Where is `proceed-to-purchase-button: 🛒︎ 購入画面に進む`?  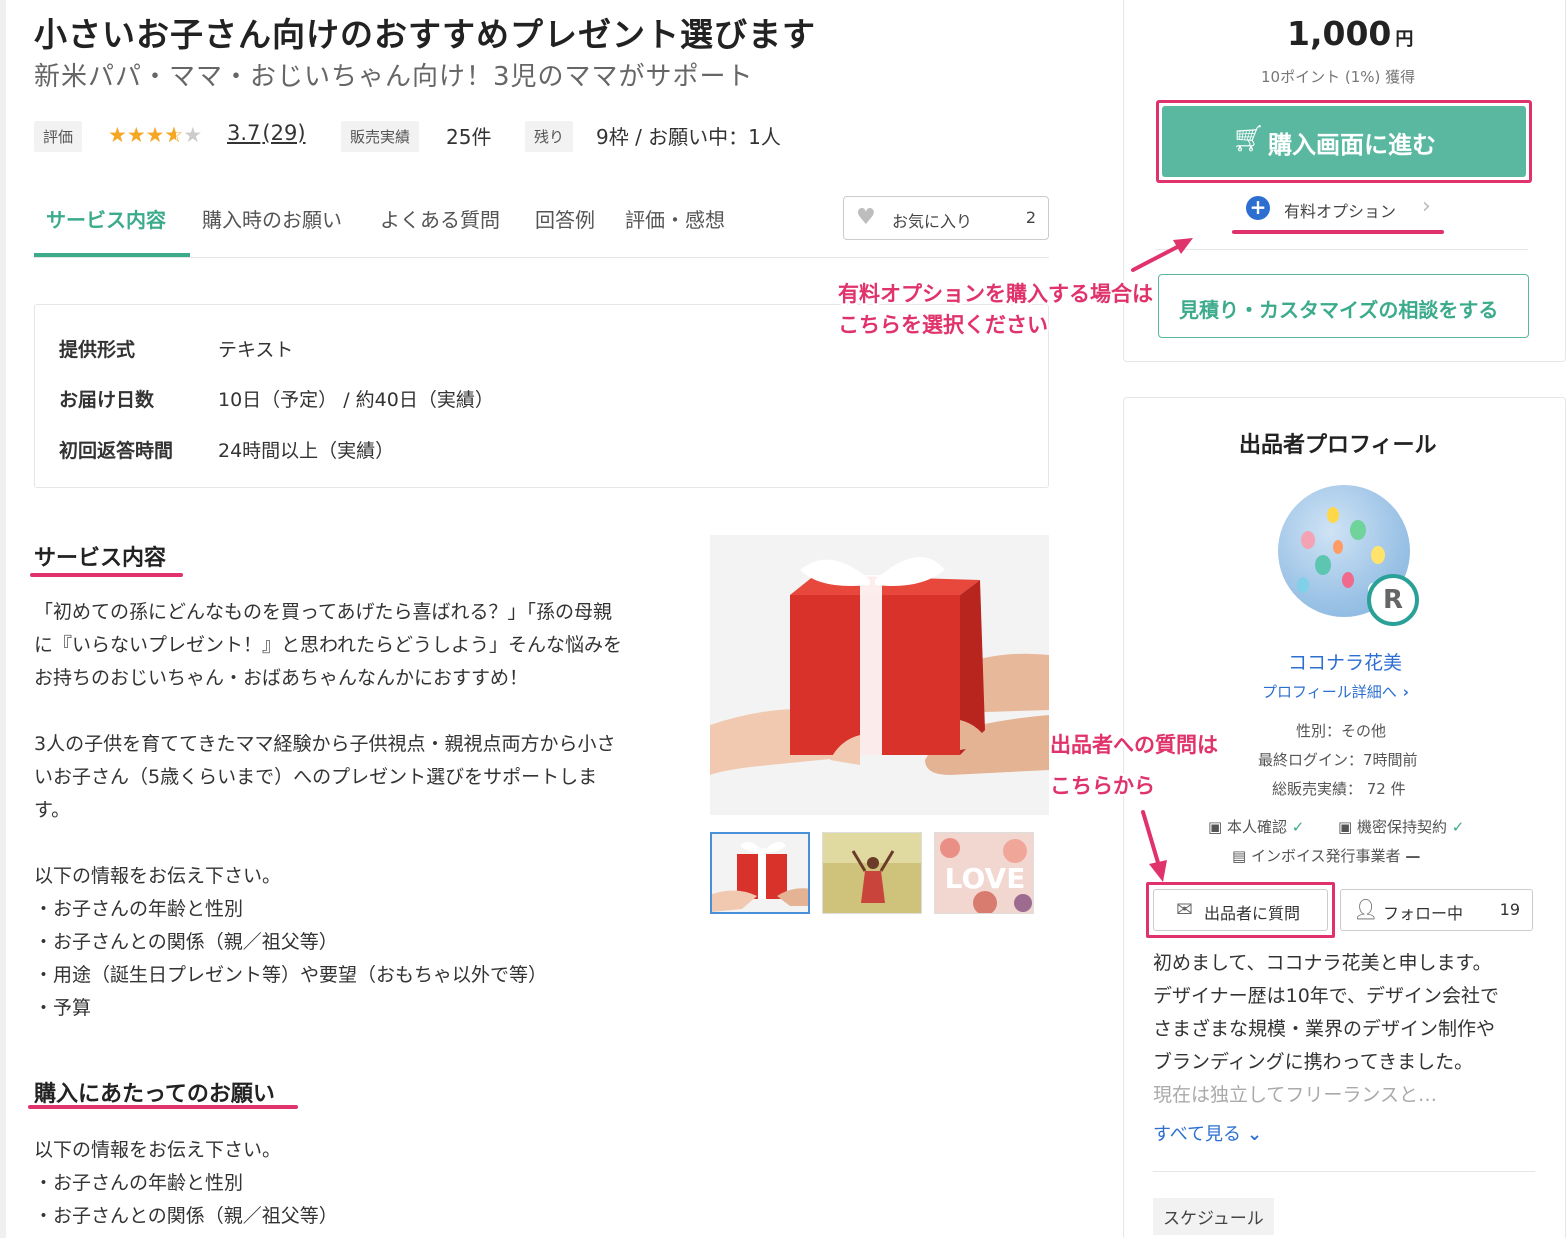
proceed-to-purchase-button: 🛒︎ 購入画面に進む is located at coordinates (1344, 141).